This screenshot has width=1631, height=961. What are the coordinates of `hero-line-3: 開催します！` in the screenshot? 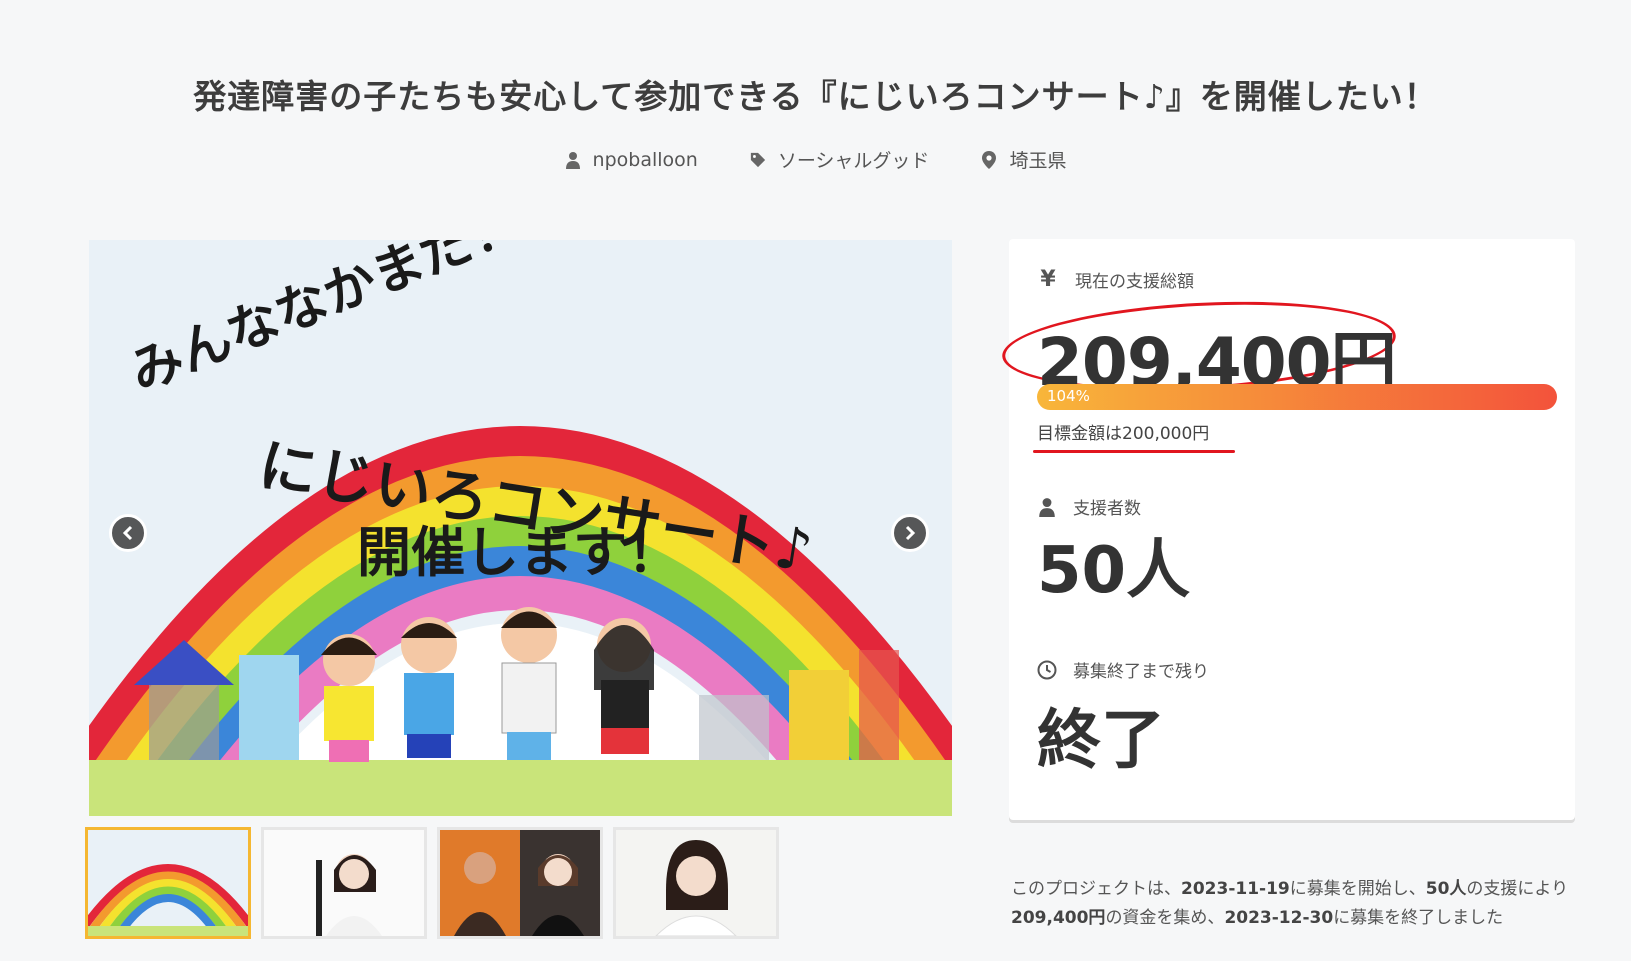 It's located at (519, 552).